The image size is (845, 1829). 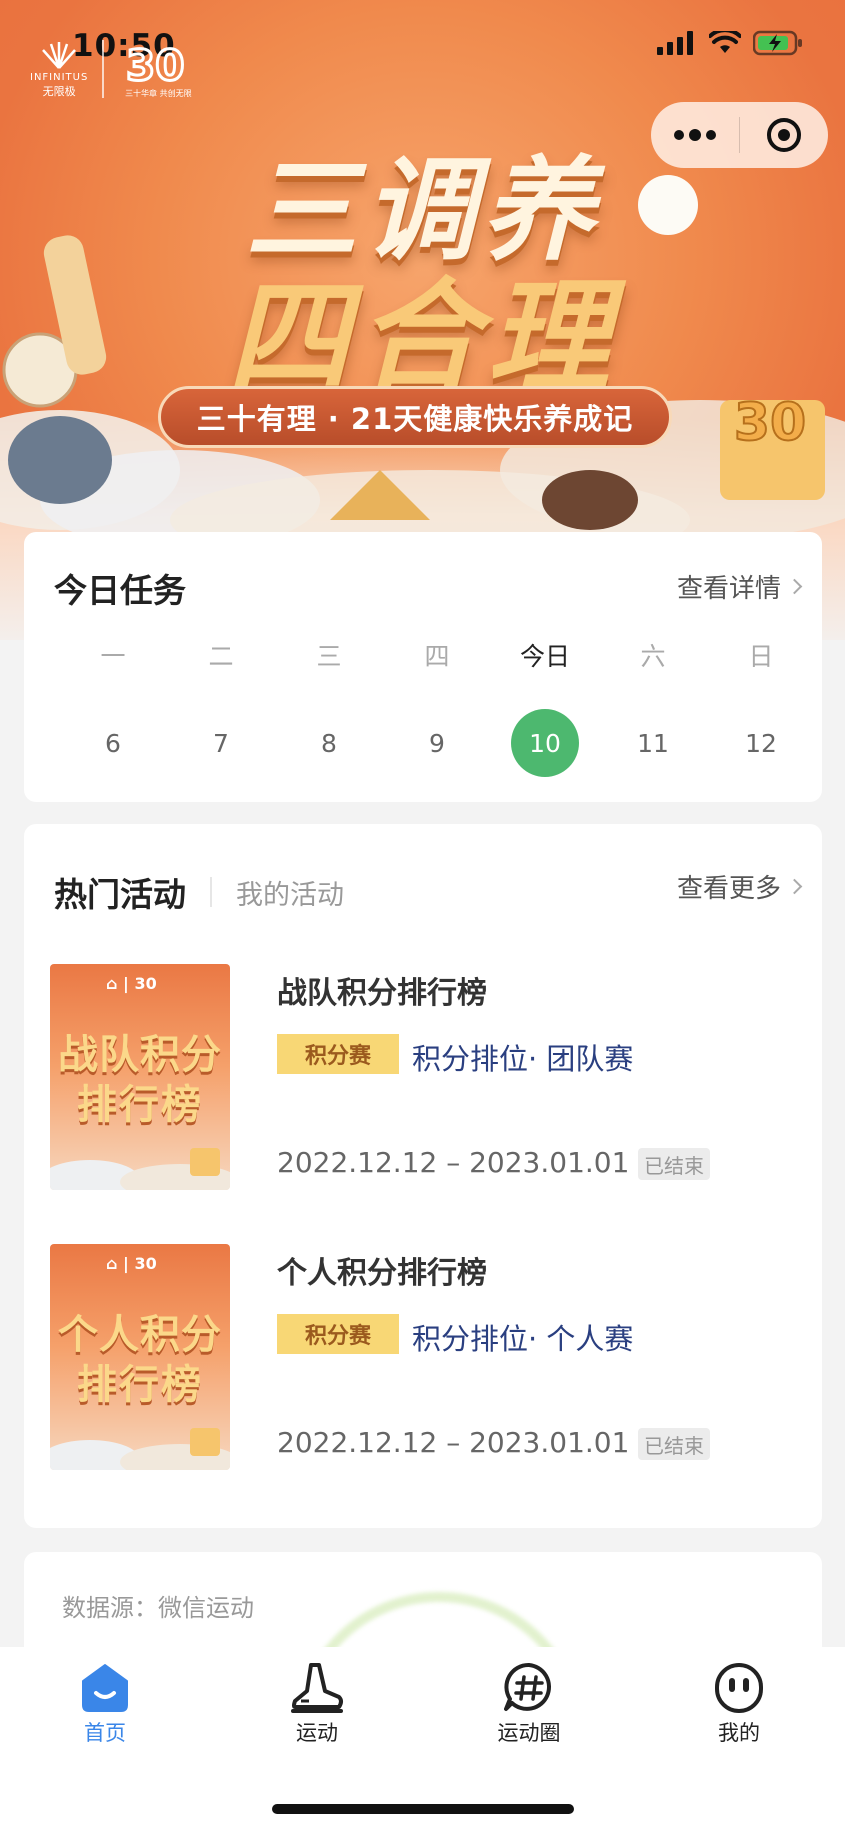 I want to click on day-number: 7, so click(x=221, y=743).